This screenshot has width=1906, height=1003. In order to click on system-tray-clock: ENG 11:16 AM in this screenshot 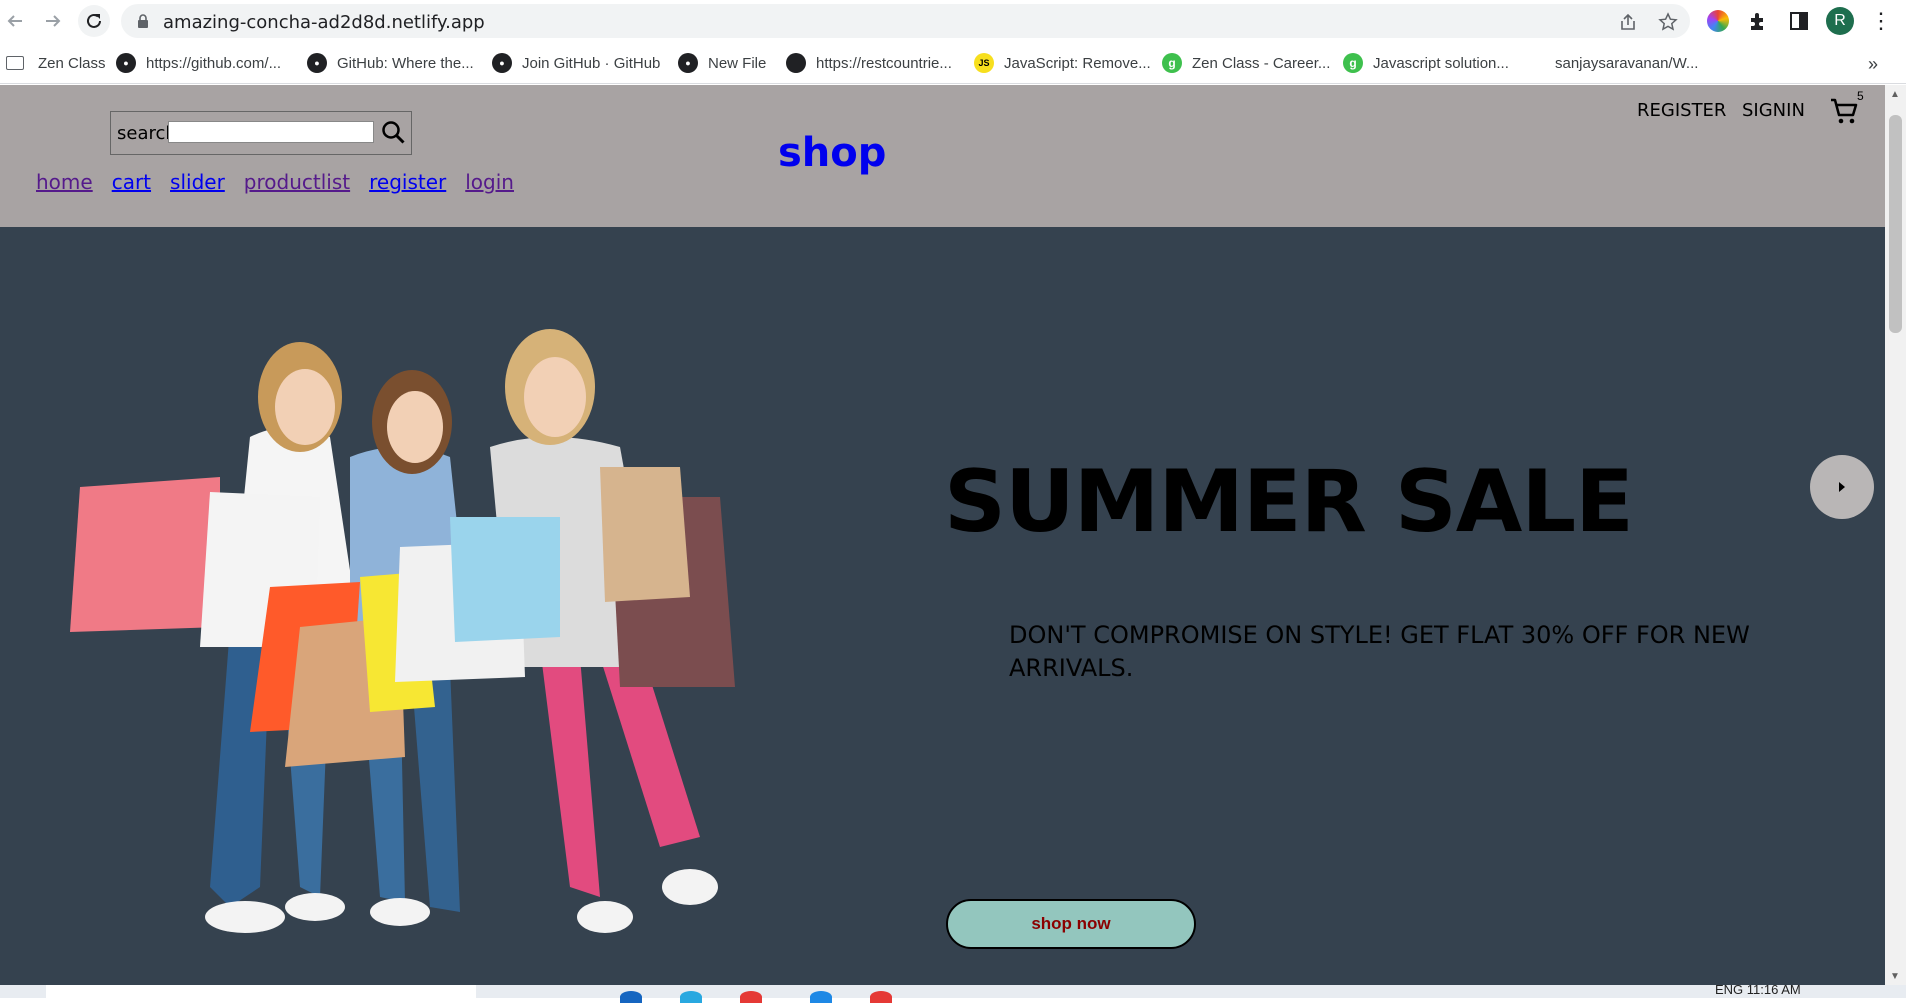, I will do `click(1758, 989)`.